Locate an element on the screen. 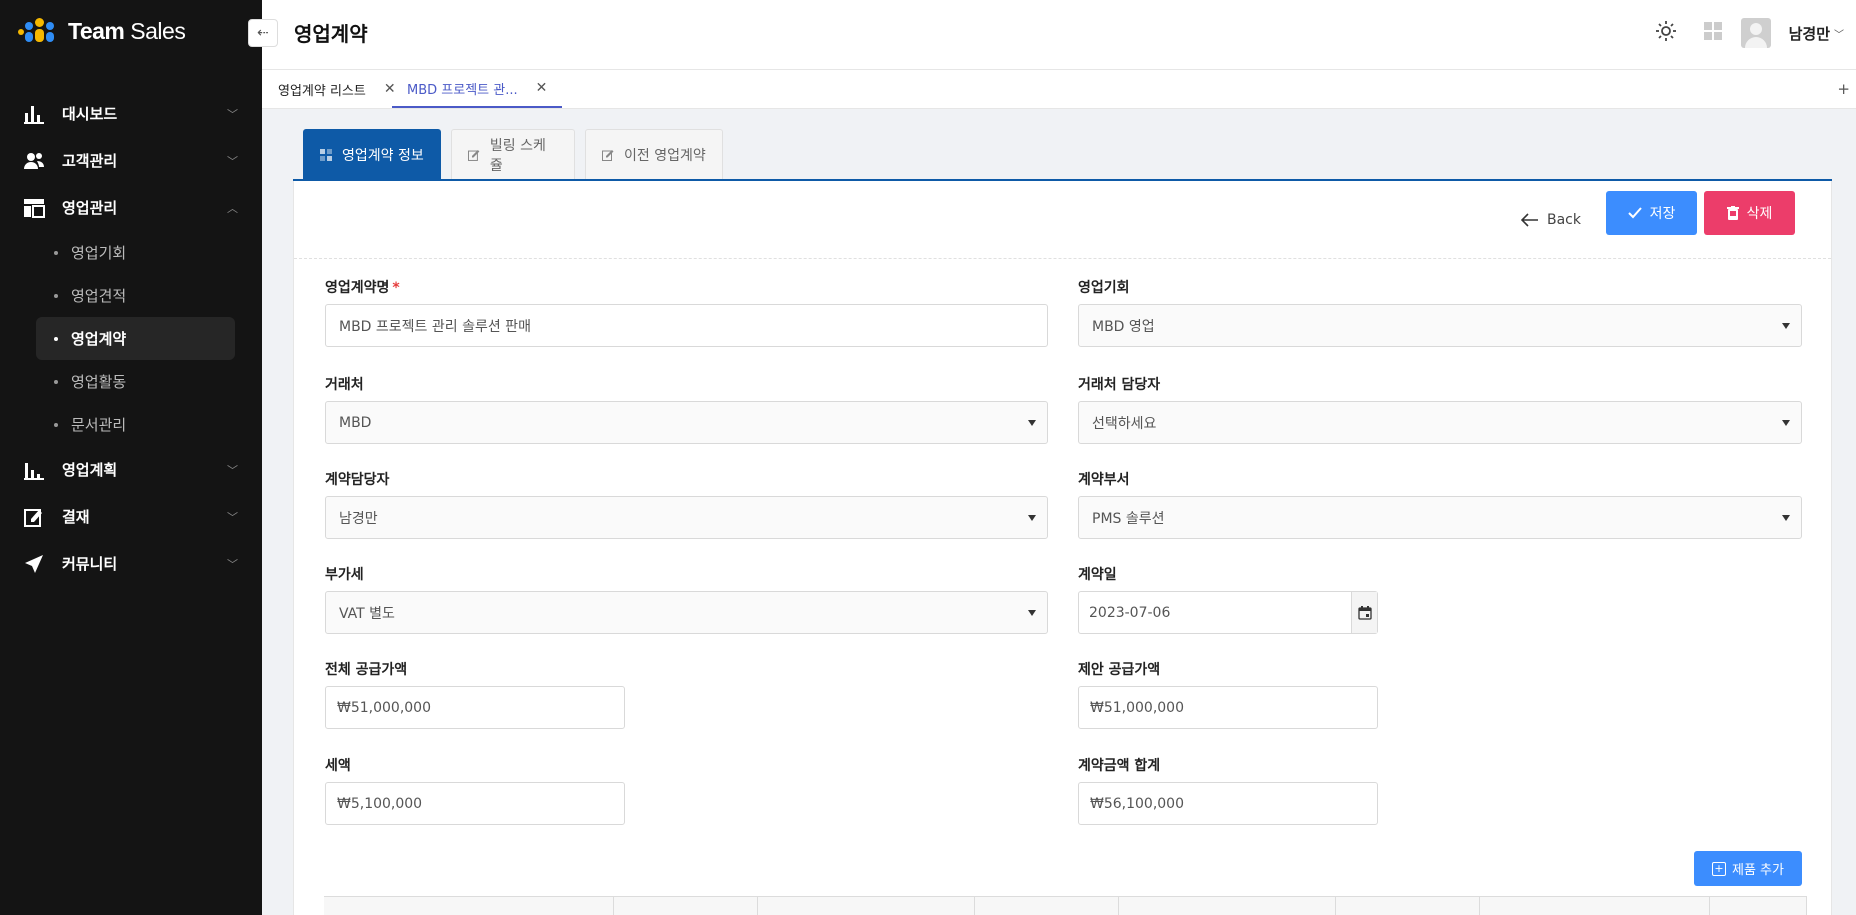  sidebar-subitem-contract: 영업계약 is located at coordinates (135, 338).